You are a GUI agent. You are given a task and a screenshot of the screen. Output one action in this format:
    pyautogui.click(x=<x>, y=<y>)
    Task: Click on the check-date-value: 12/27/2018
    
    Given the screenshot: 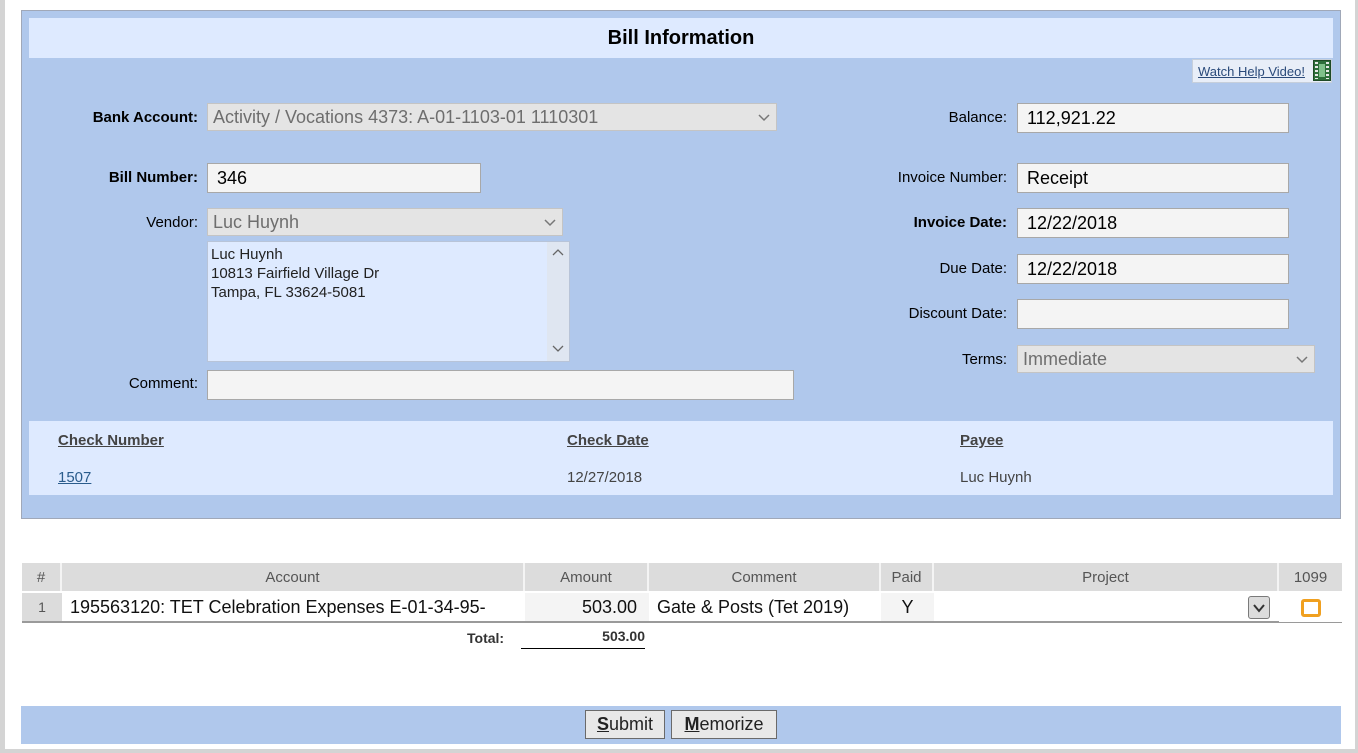 What is the action you would take?
    pyautogui.click(x=605, y=477)
    